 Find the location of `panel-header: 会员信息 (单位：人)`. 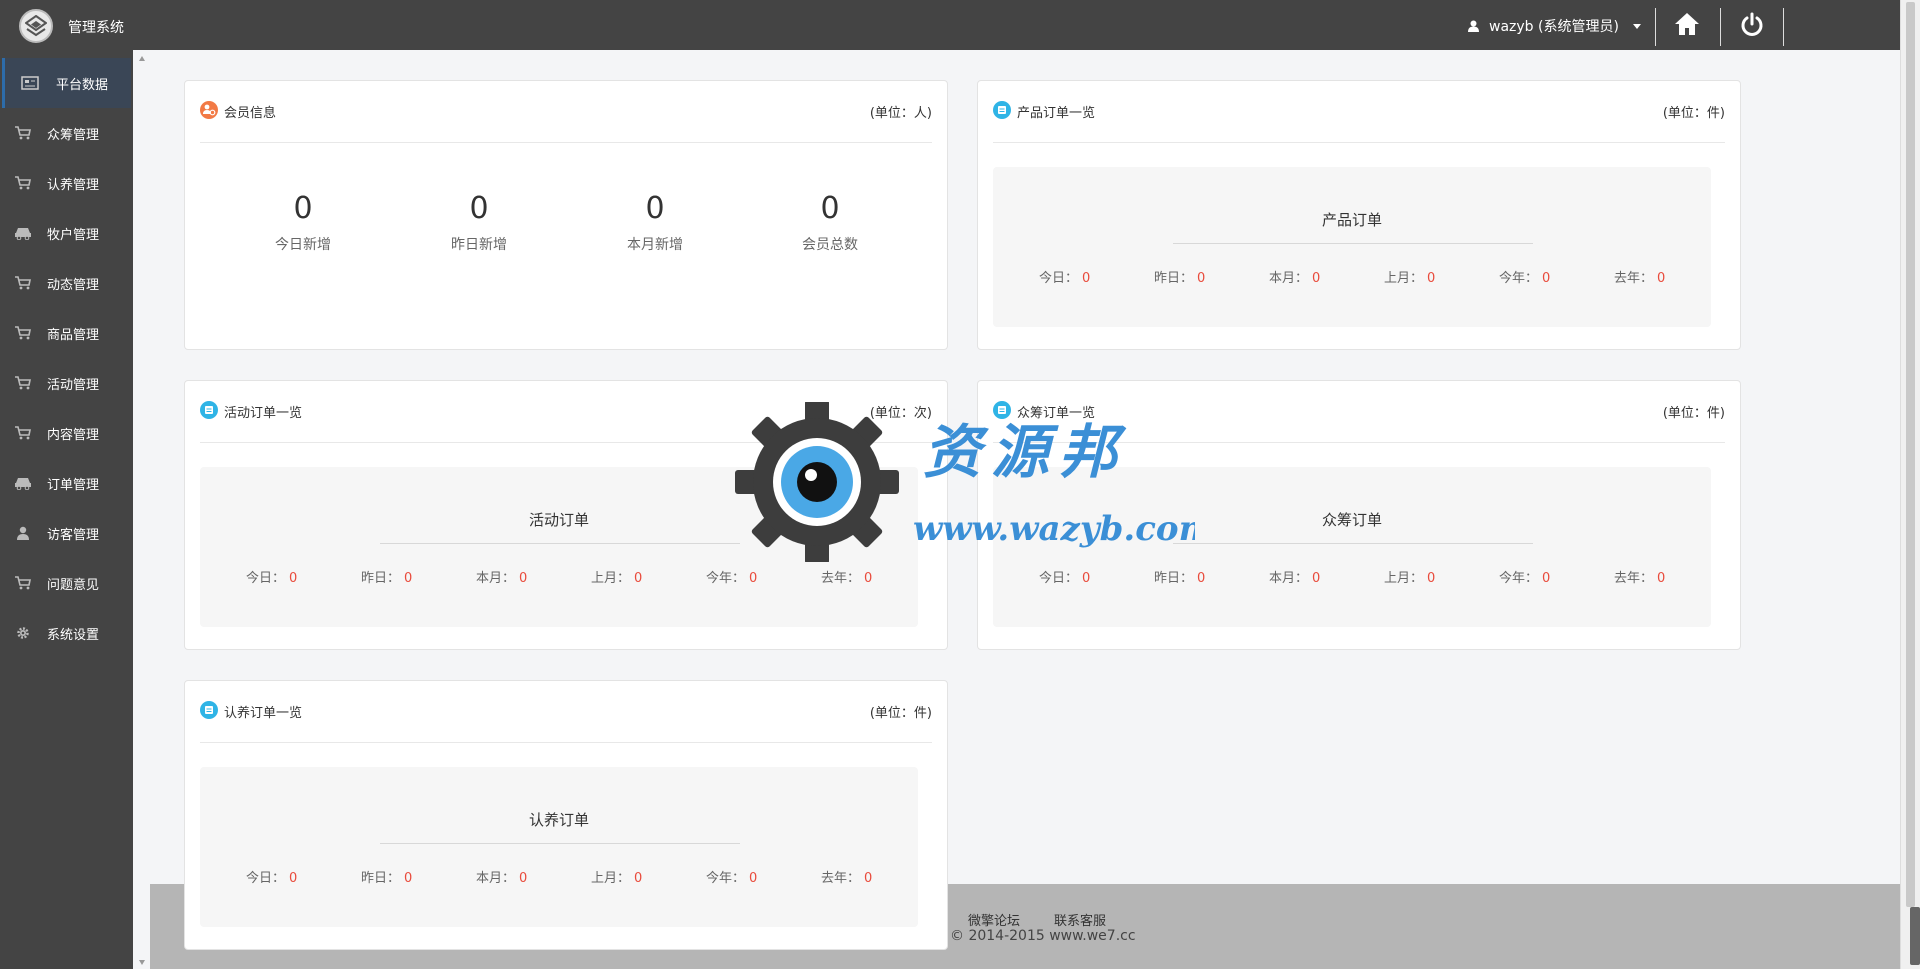

panel-header: 会员信息 (单位：人) is located at coordinates (566, 121).